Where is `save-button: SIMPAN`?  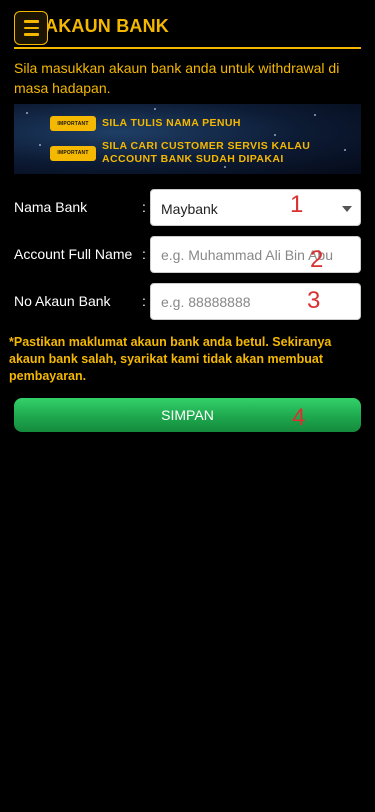
save-button: SIMPAN is located at coordinates (187, 415).